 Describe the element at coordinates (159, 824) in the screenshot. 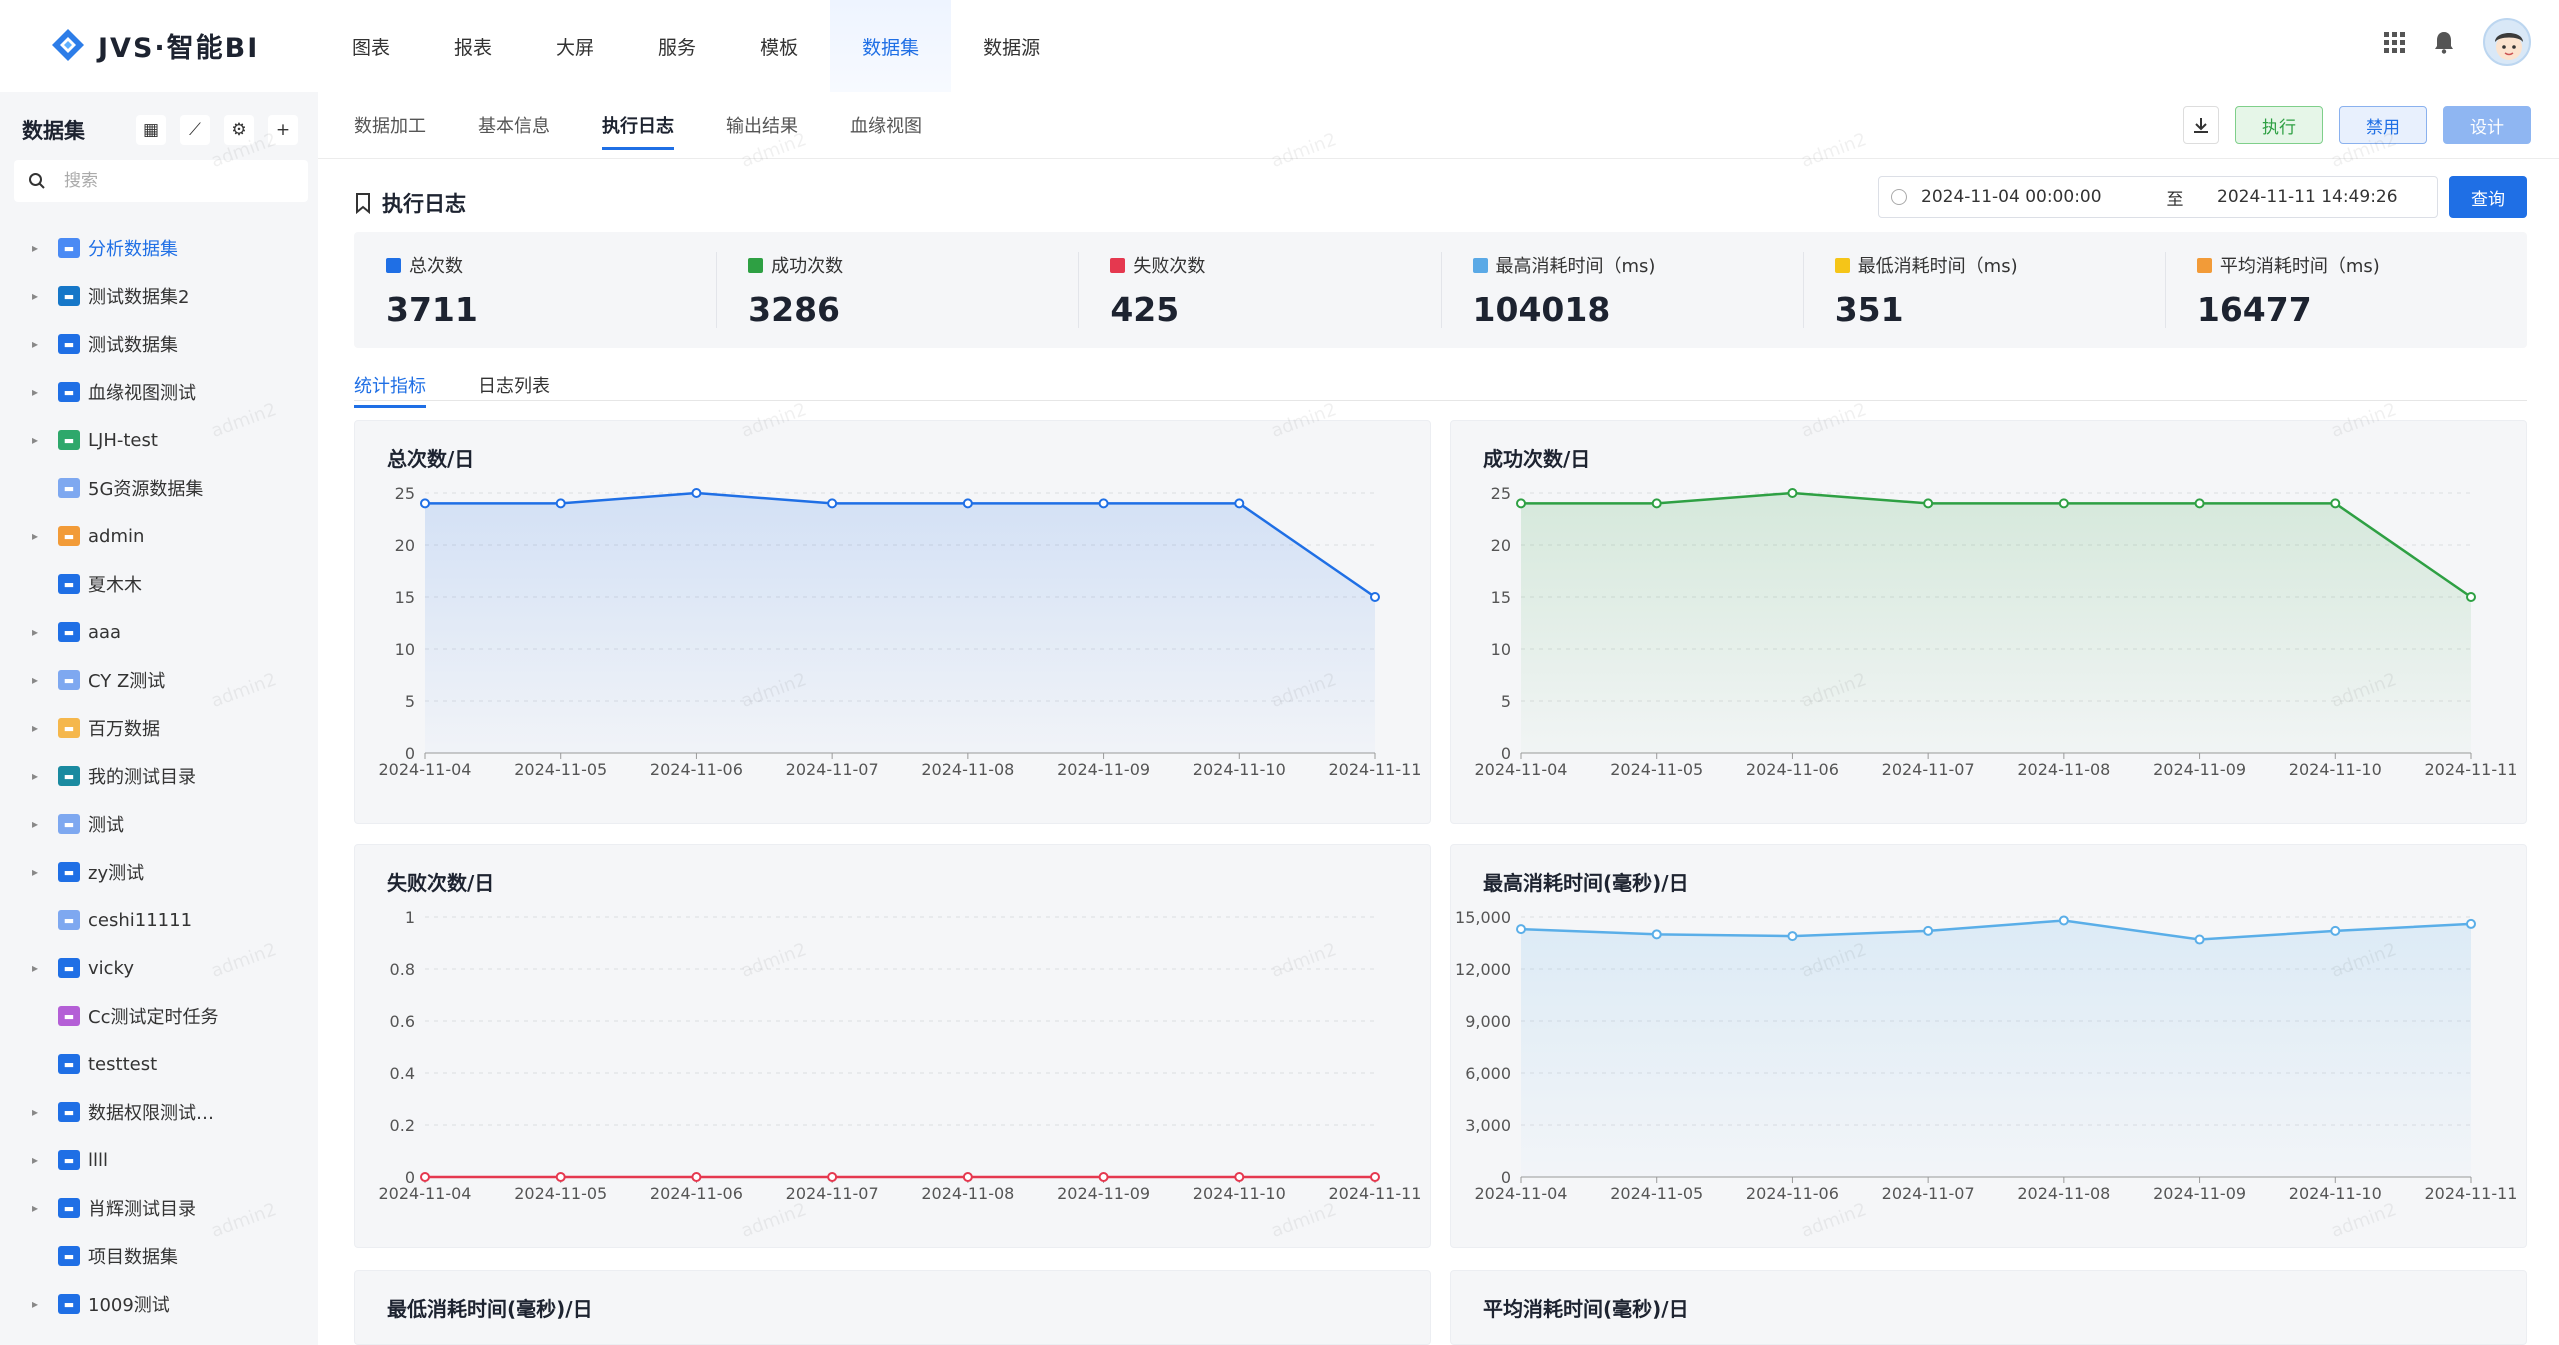

I see `tree-item: ▸ ▬ 测试` at that location.